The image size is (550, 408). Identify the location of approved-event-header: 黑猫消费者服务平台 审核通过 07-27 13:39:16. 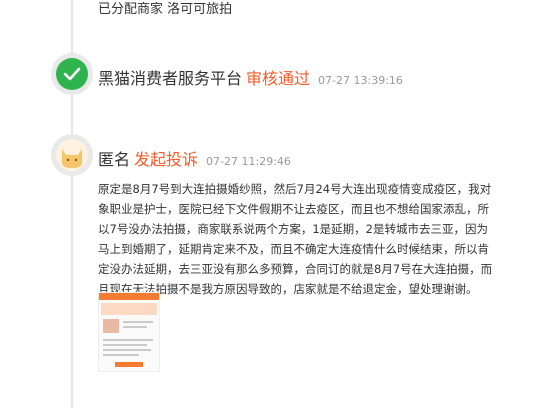
(250, 77).